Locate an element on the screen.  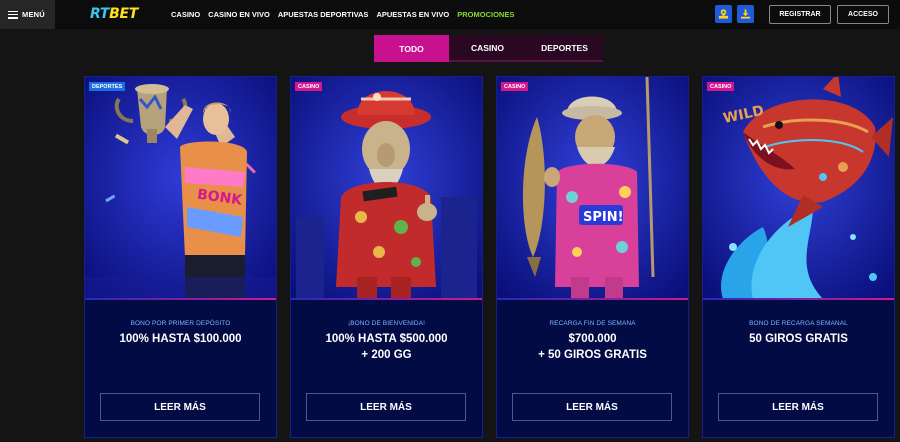
promo-headline-line-1: 100% HASTA $500.000 is located at coordinates (386, 339).